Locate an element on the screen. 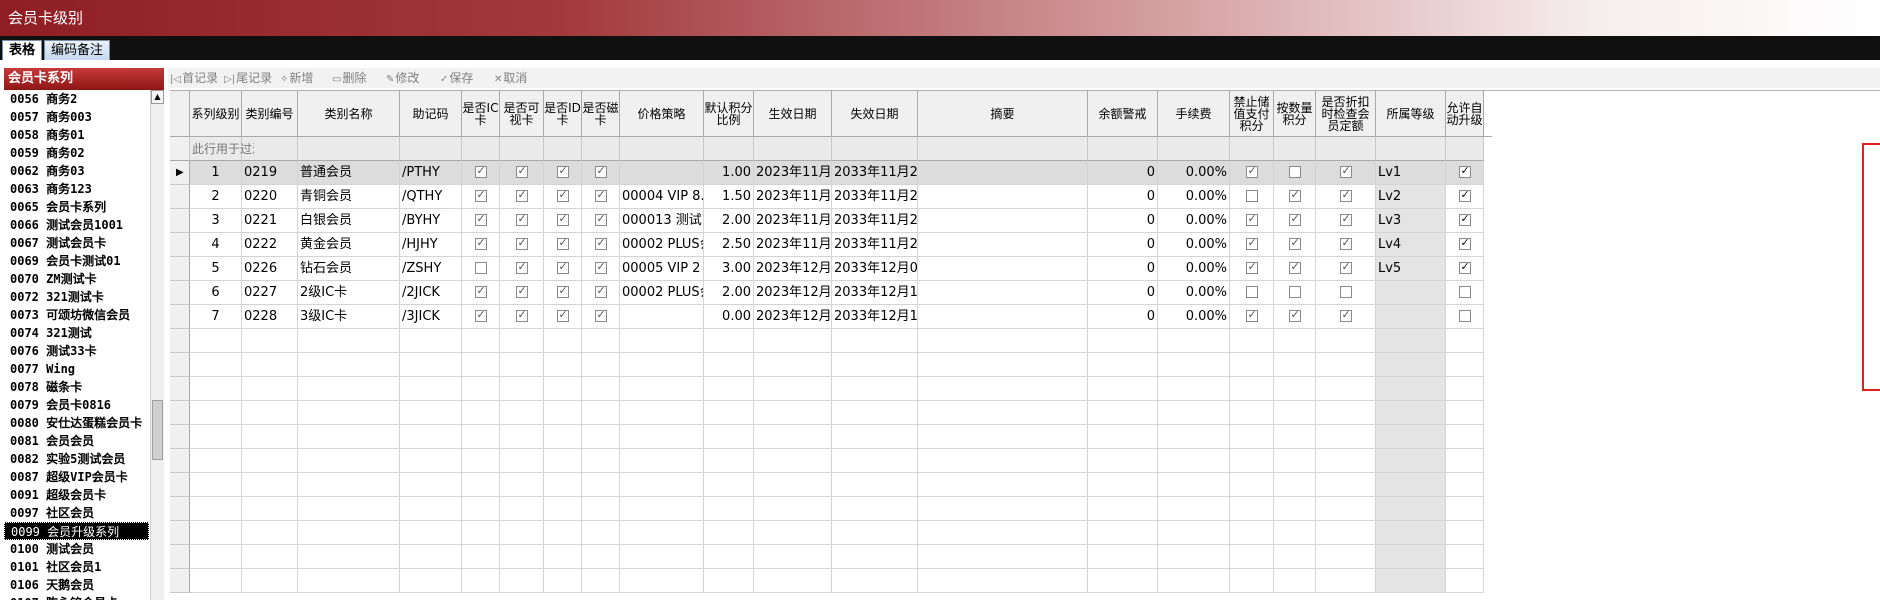 This screenshot has height=600, width=1880. cell-discount-check is located at coordinates (1346, 293).